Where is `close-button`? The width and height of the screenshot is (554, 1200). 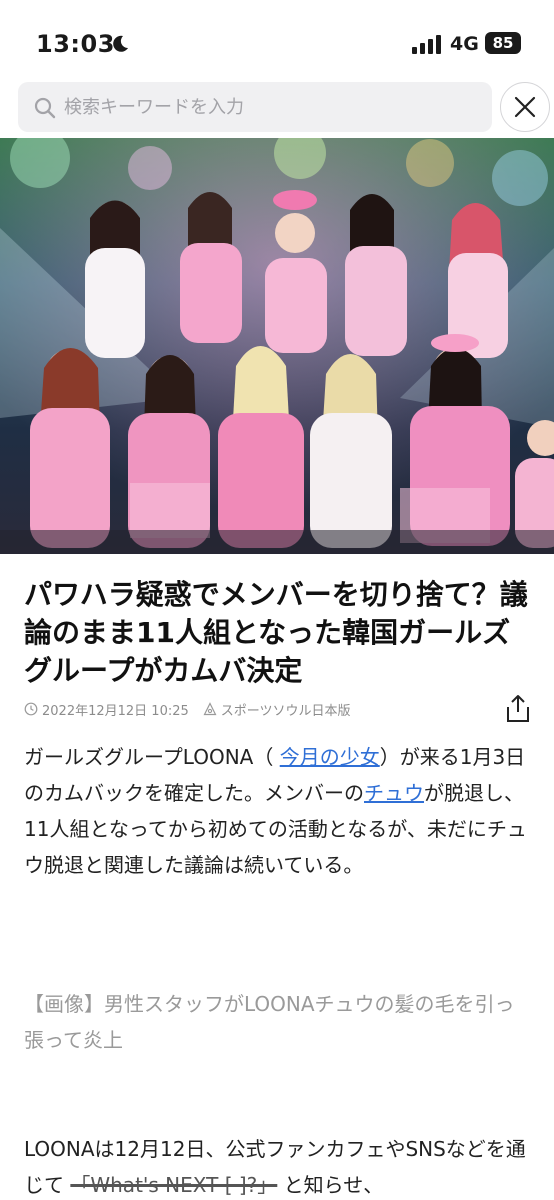
close-button is located at coordinates (525, 107).